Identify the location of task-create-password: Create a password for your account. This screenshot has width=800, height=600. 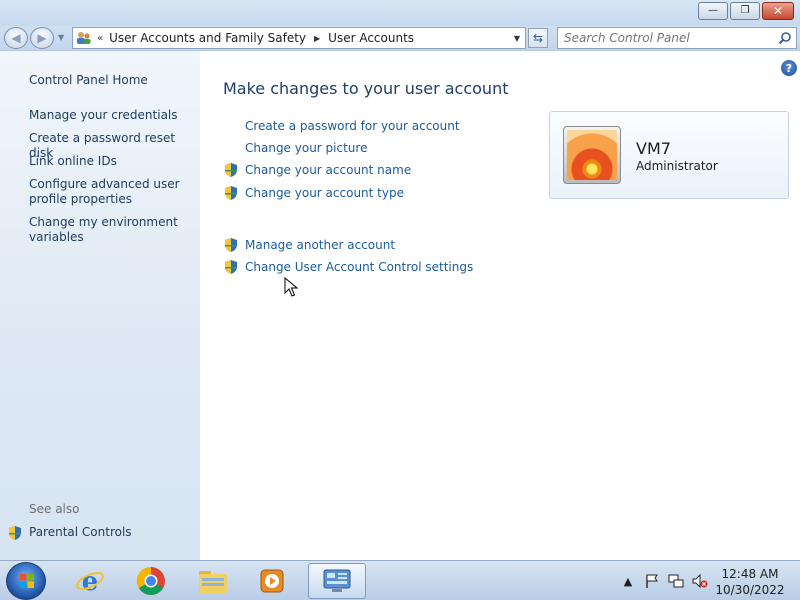
(352, 126).